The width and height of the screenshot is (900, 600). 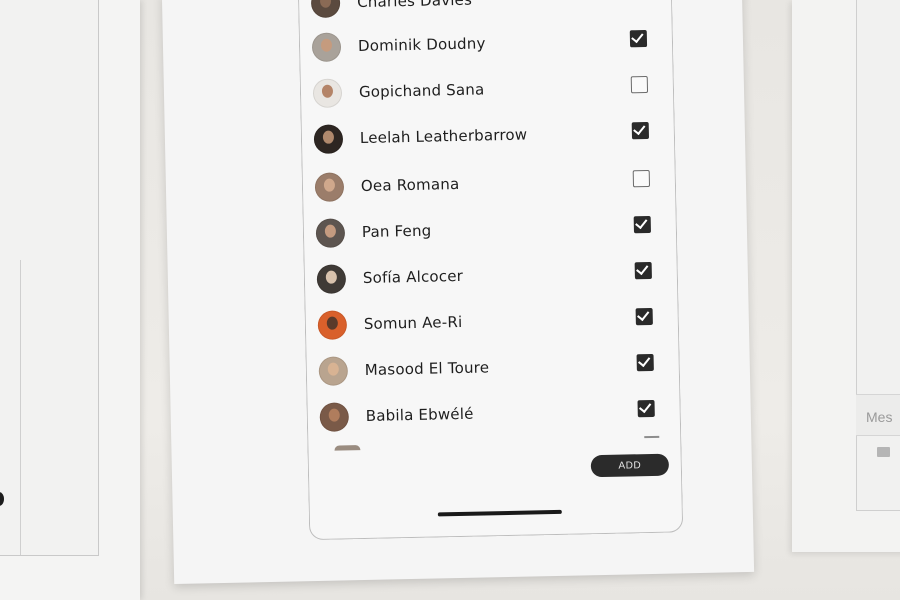 I want to click on contact-row: Gopichand Sana, so click(x=488, y=90).